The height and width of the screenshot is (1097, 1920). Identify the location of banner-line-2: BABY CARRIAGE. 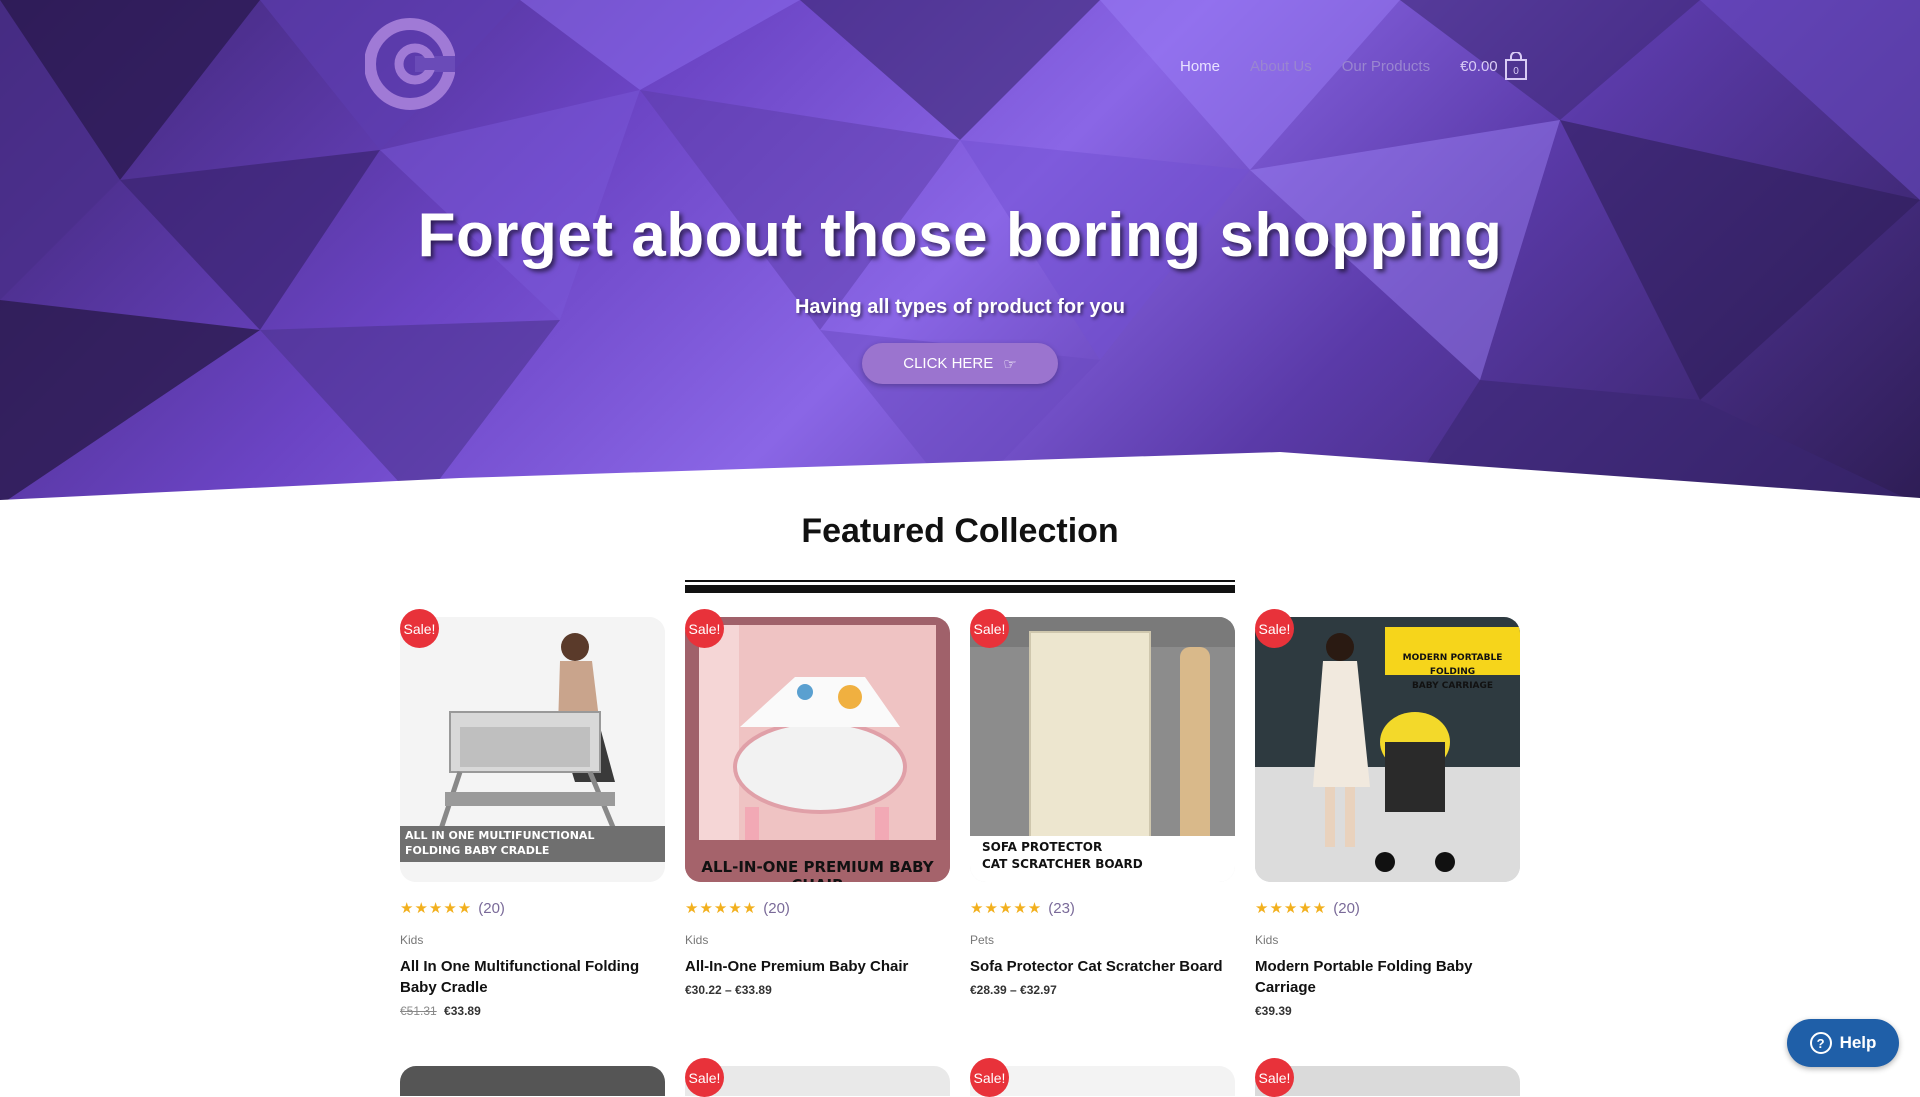
(1452, 686).